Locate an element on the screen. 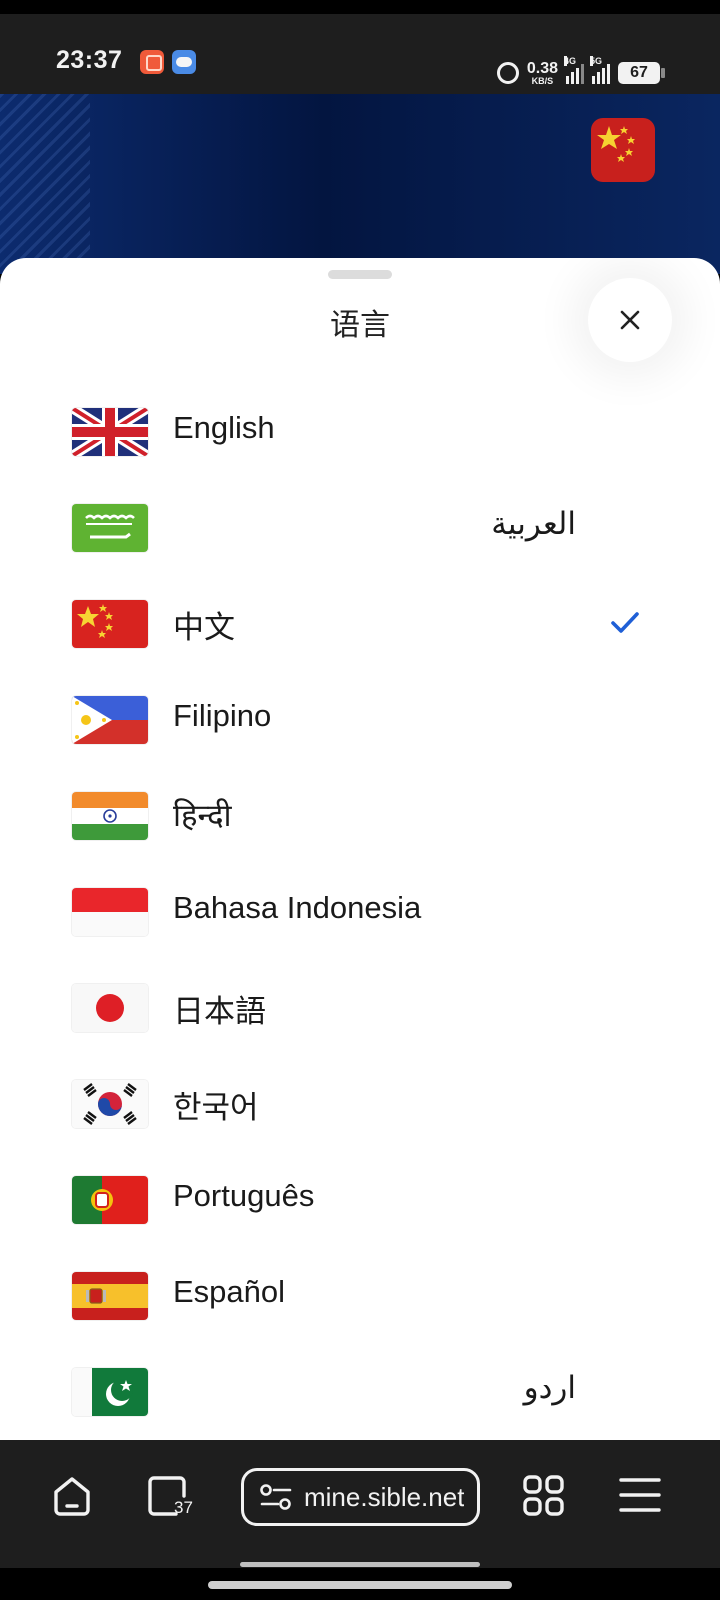 Image resolution: width=720 pixels, height=1600 pixels. language-label: Español is located at coordinates (229, 1291).